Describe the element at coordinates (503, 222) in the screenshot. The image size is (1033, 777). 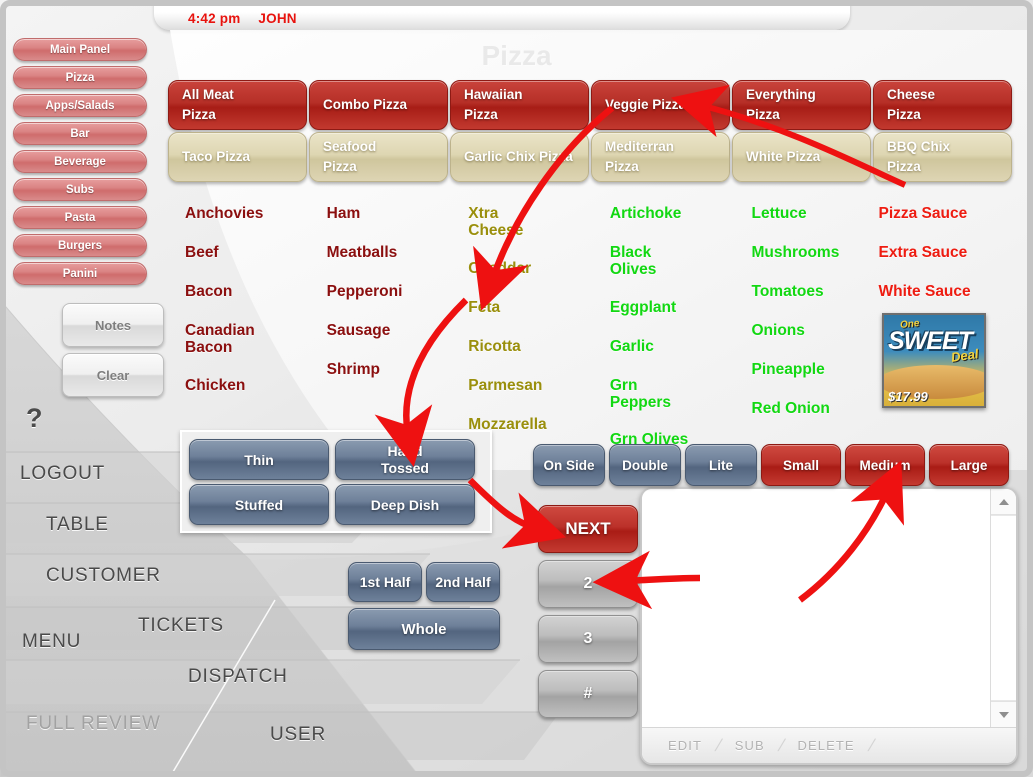
I see `topping-xtra-cheese: Xtra Cheese` at that location.